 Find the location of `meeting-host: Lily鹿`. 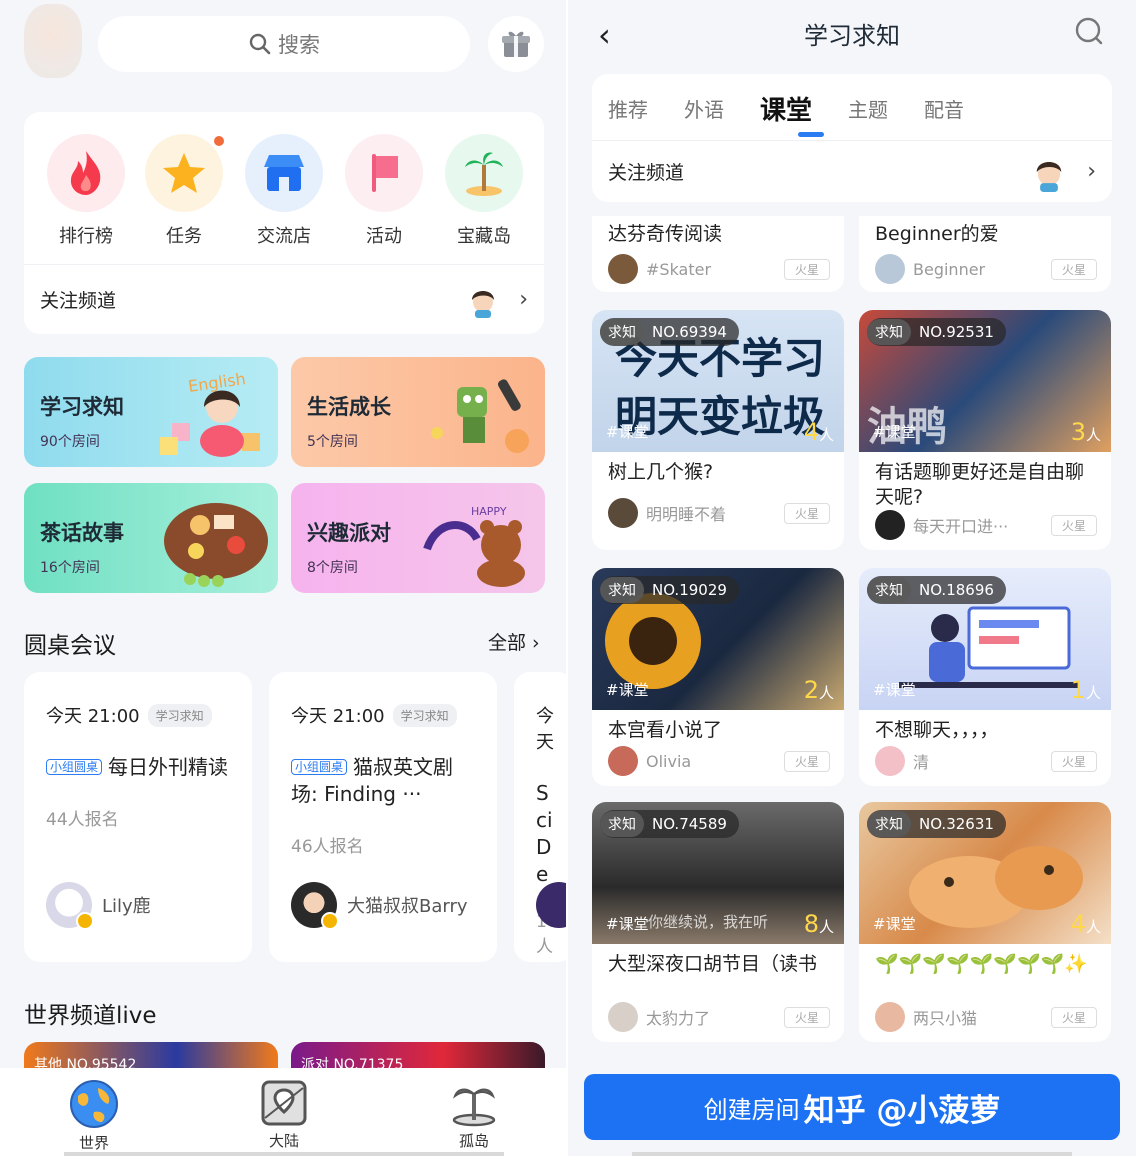

meeting-host: Lily鹿 is located at coordinates (98, 906).